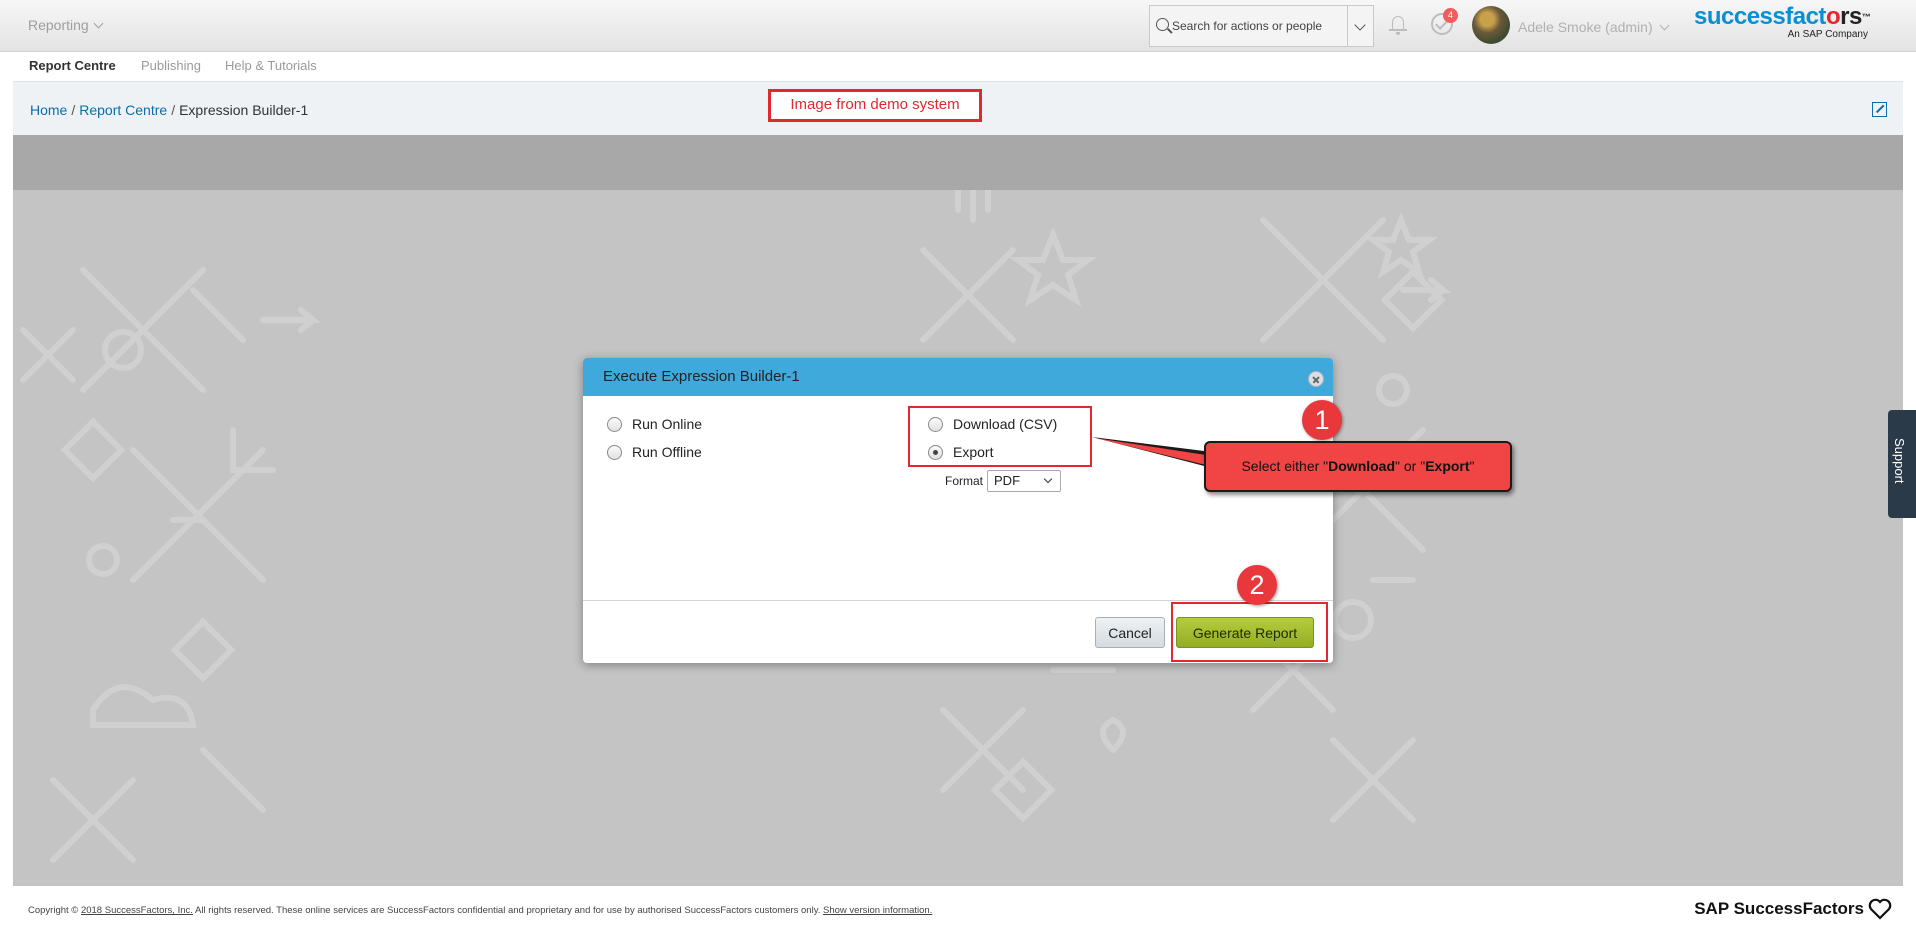 This screenshot has height=930, width=1916. Describe the element at coordinates (1316, 379) in the screenshot. I see `close-icon` at that location.